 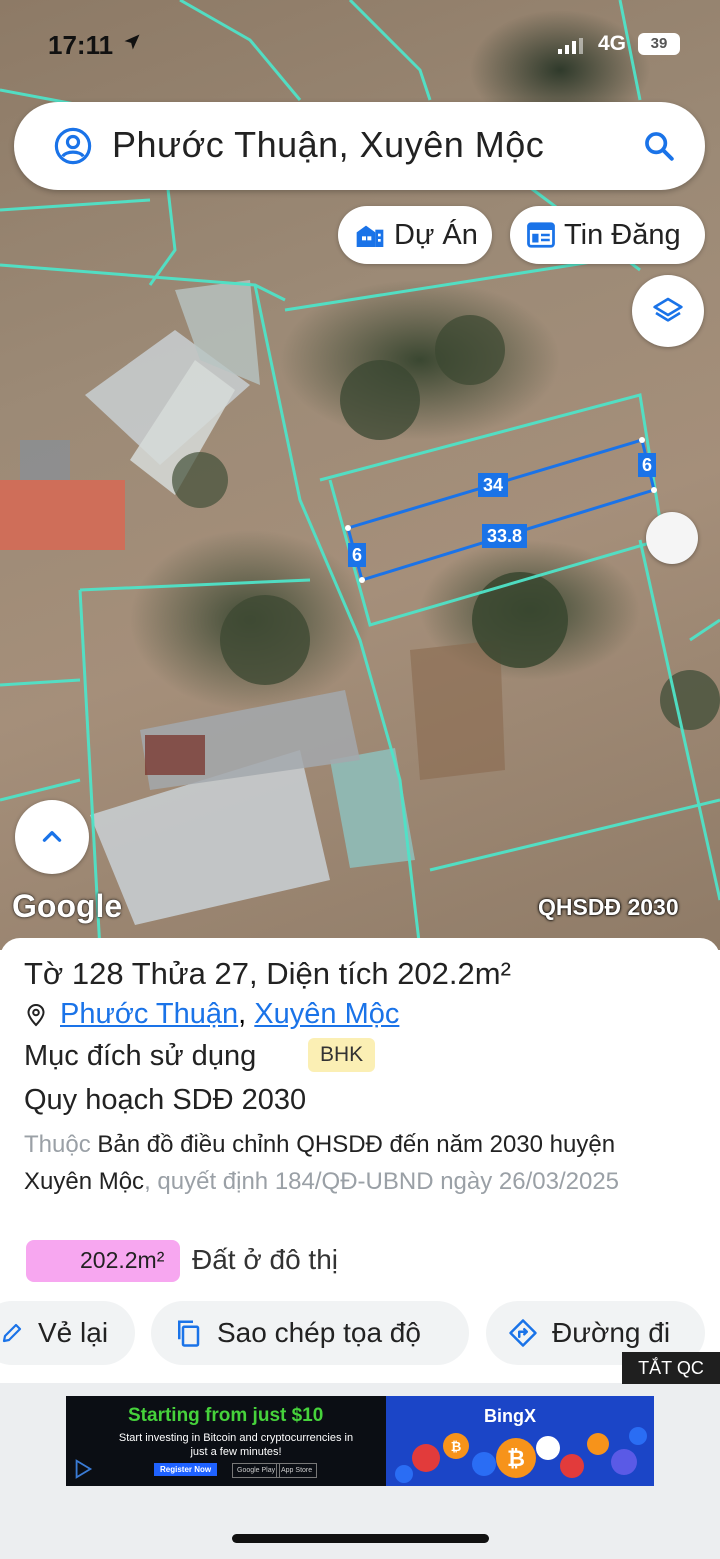 What do you see at coordinates (360, 45) in the screenshot?
I see `status-bar: 17:11 4G 39` at bounding box center [360, 45].